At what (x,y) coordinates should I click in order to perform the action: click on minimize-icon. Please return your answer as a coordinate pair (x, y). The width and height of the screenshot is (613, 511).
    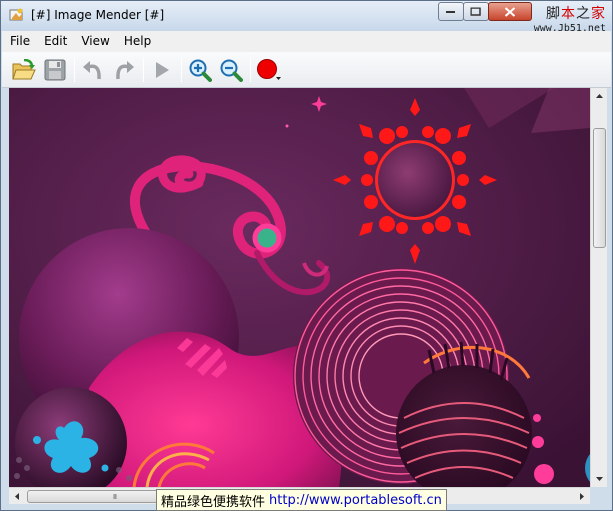
    Looking at the image, I should click on (450, 11).